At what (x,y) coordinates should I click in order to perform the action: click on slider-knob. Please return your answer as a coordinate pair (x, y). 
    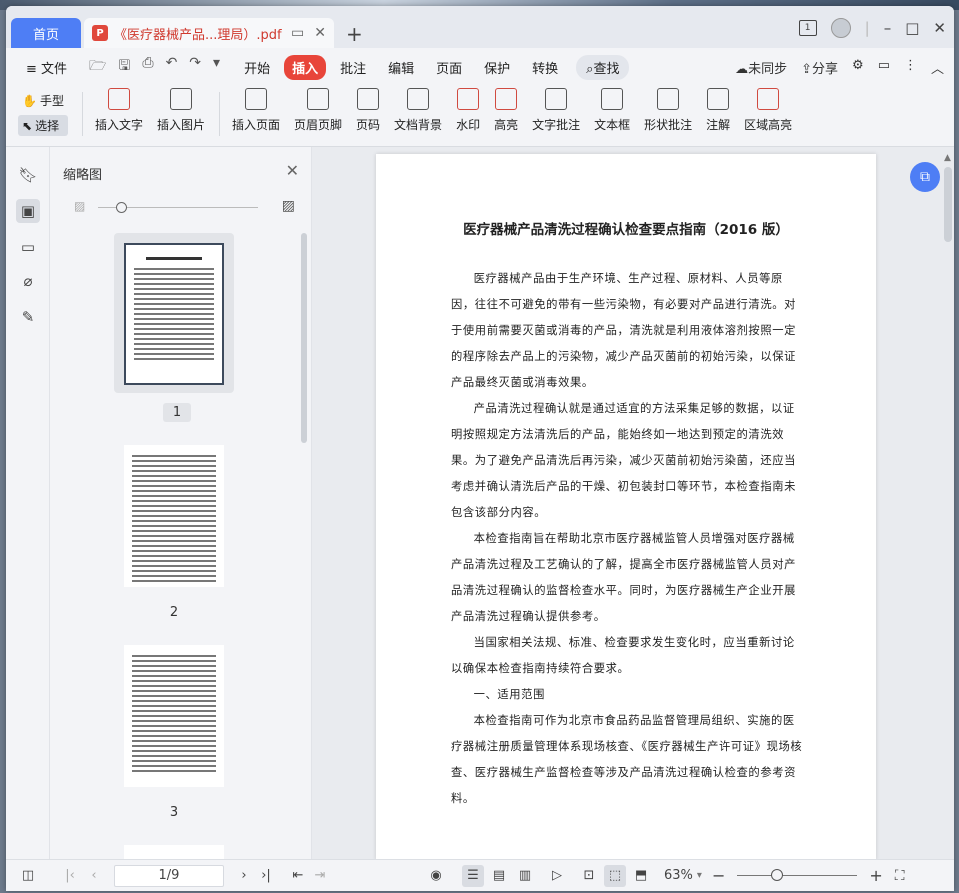
    Looking at the image, I should click on (121, 207).